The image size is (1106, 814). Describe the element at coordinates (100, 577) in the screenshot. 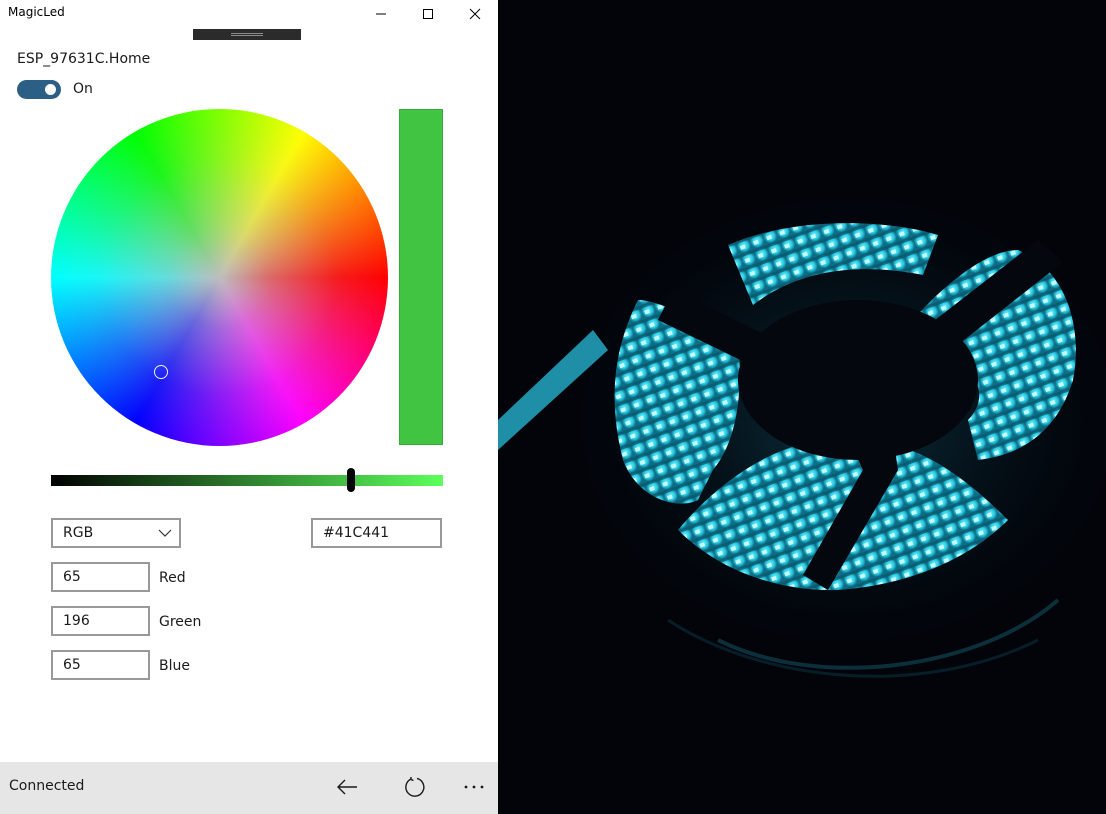

I see `red-input: 65` at that location.